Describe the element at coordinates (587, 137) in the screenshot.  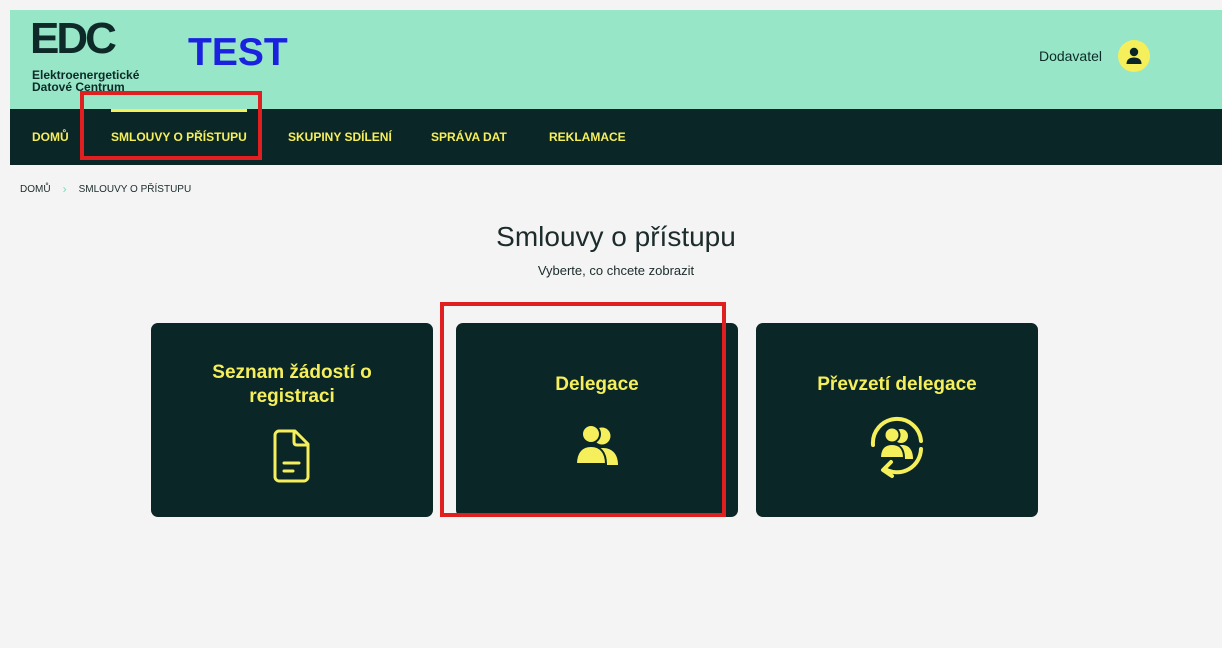
I see `nav-item-complaints: REKLAMACE` at that location.